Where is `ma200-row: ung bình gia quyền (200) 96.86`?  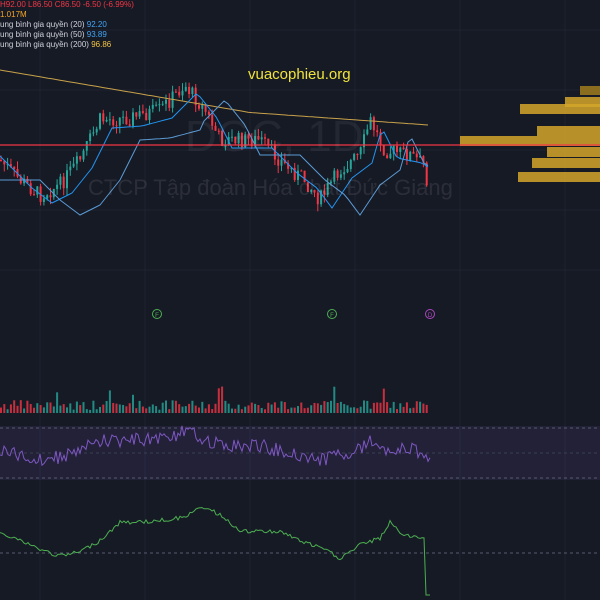 ma200-row: ung bình gia quyền (200) 96.86 is located at coordinates (67, 45).